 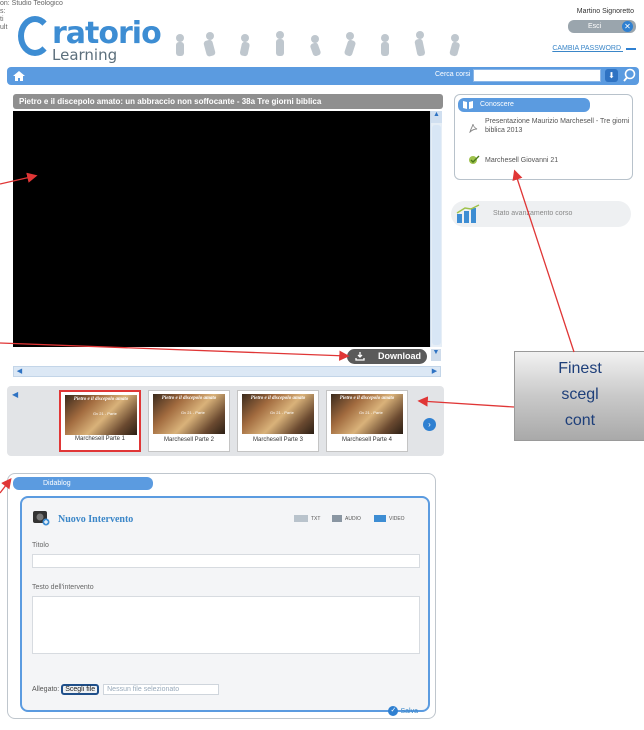 What do you see at coordinates (380, 518) in the screenshot?
I see `video-camera-icon` at bounding box center [380, 518].